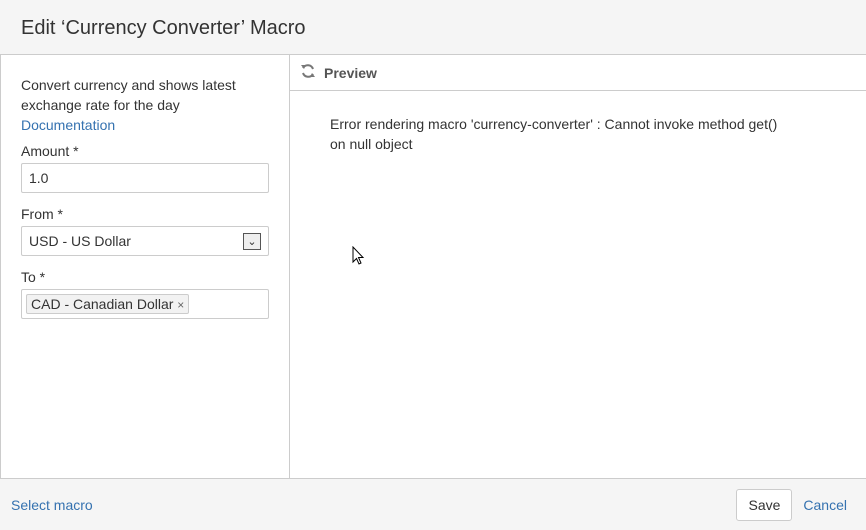  What do you see at coordinates (350, 72) in the screenshot?
I see `preview-title: Preview` at bounding box center [350, 72].